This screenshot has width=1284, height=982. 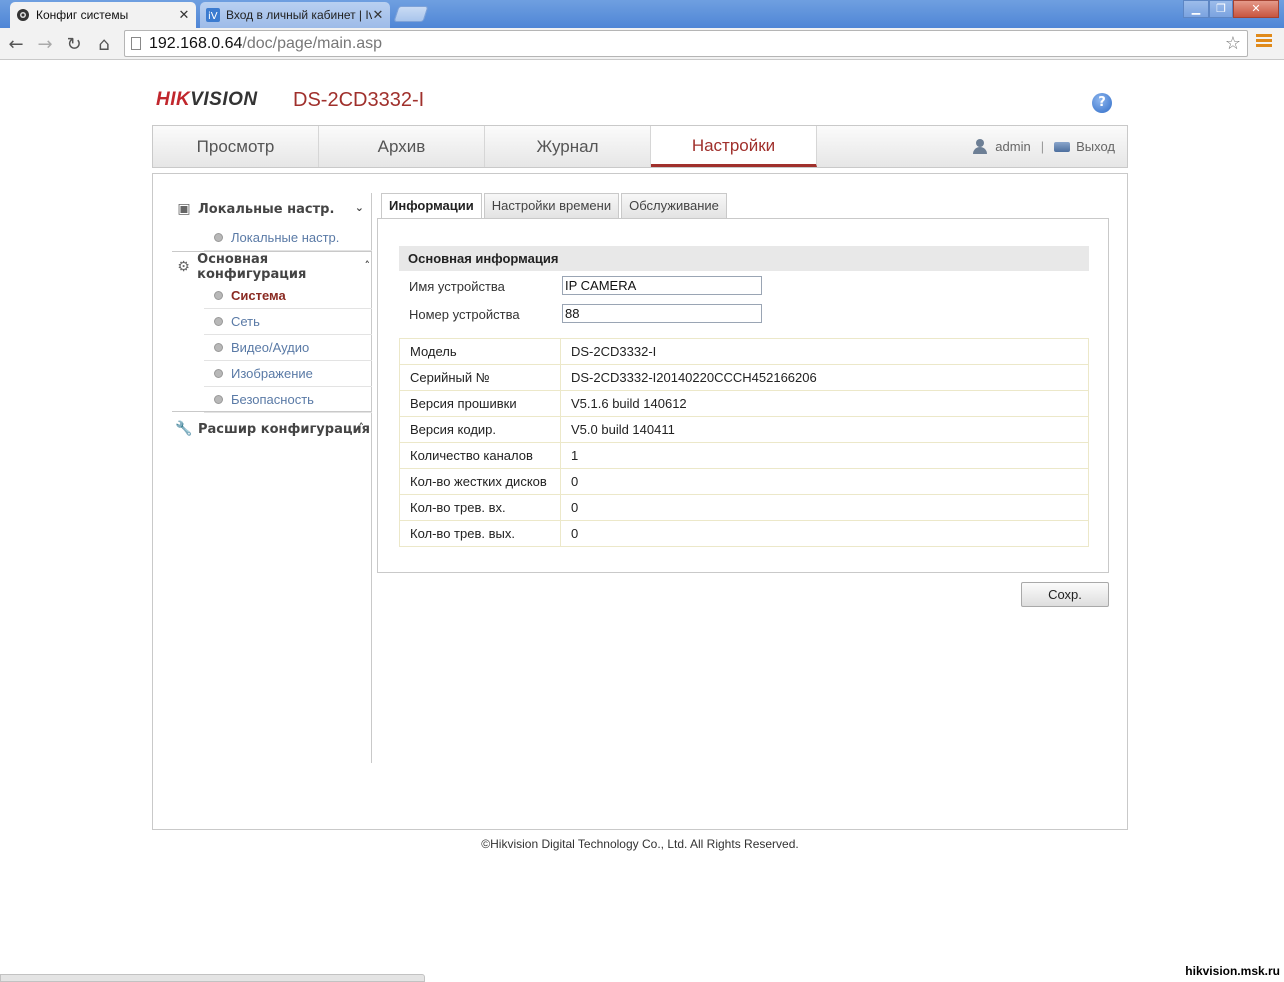 I want to click on sidebar-item-system: Система, so click(x=288, y=296).